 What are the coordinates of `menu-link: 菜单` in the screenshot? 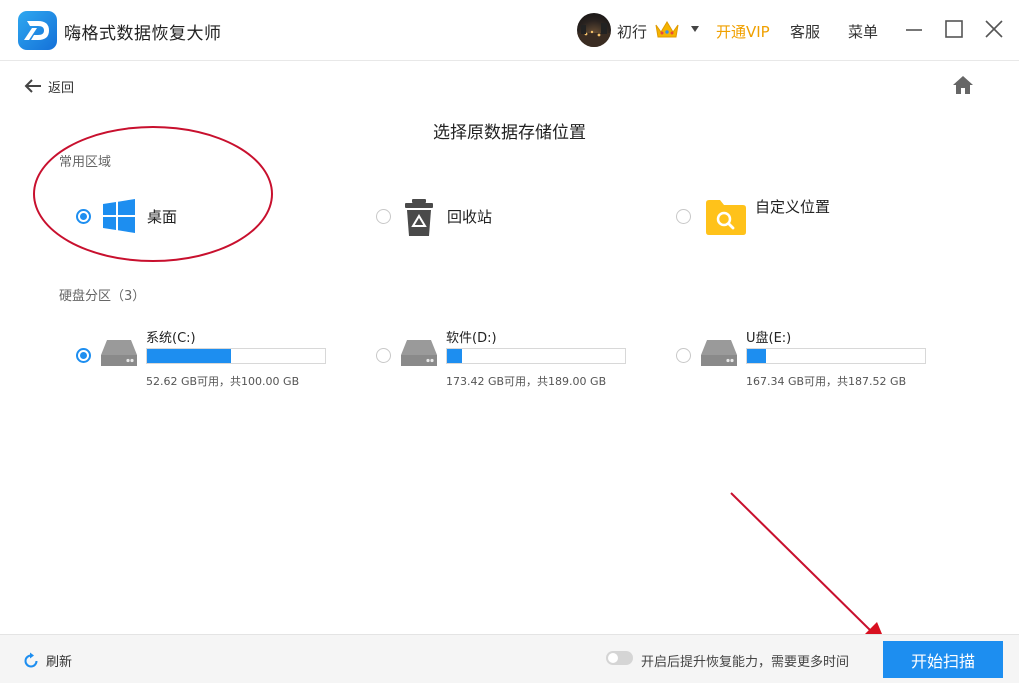 It's located at (863, 31).